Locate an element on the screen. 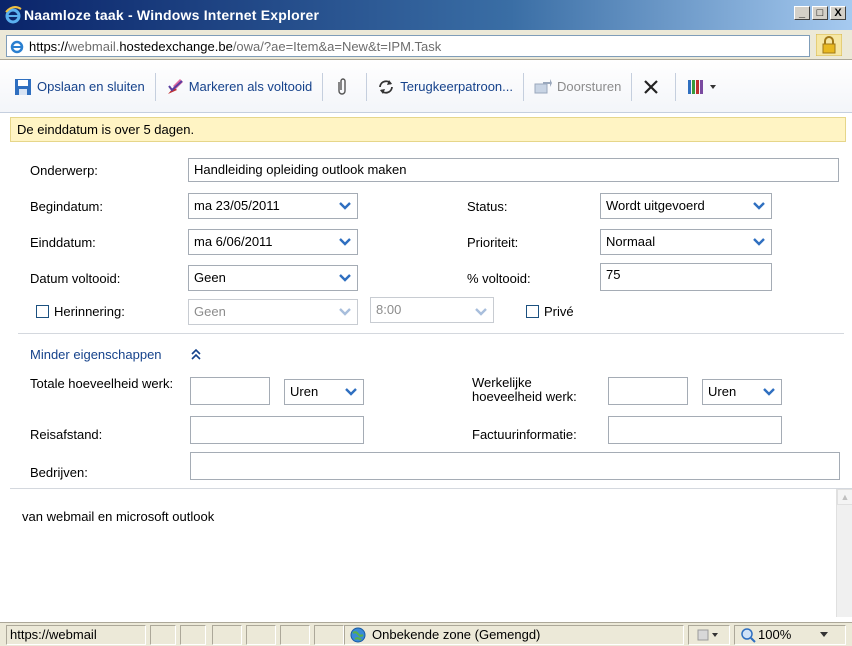  actual-work-unit-value: Uren is located at coordinates (722, 391).